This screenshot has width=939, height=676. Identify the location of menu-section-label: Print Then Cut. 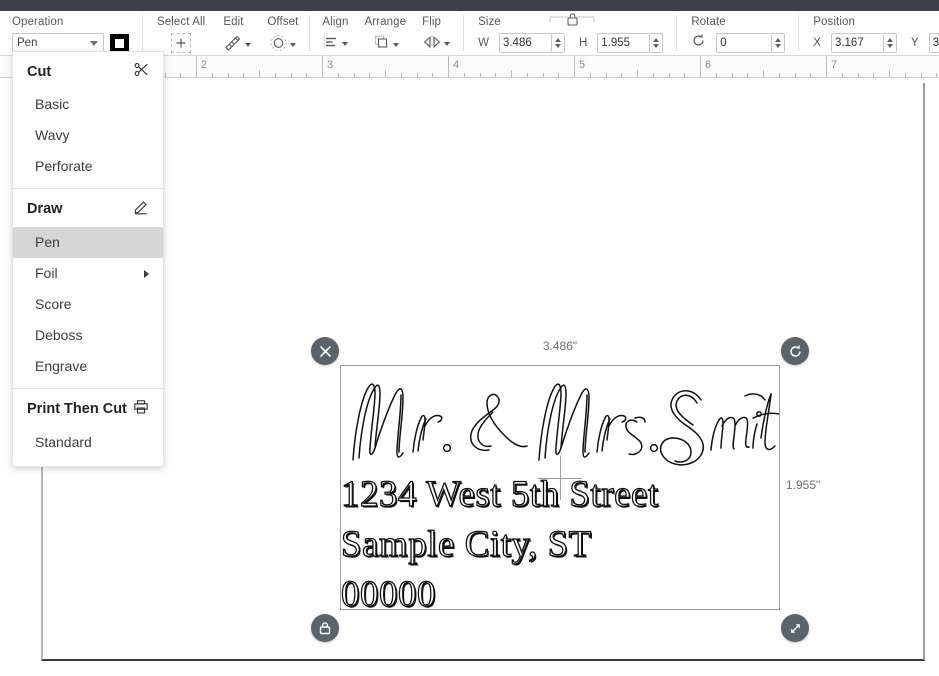
(77, 409).